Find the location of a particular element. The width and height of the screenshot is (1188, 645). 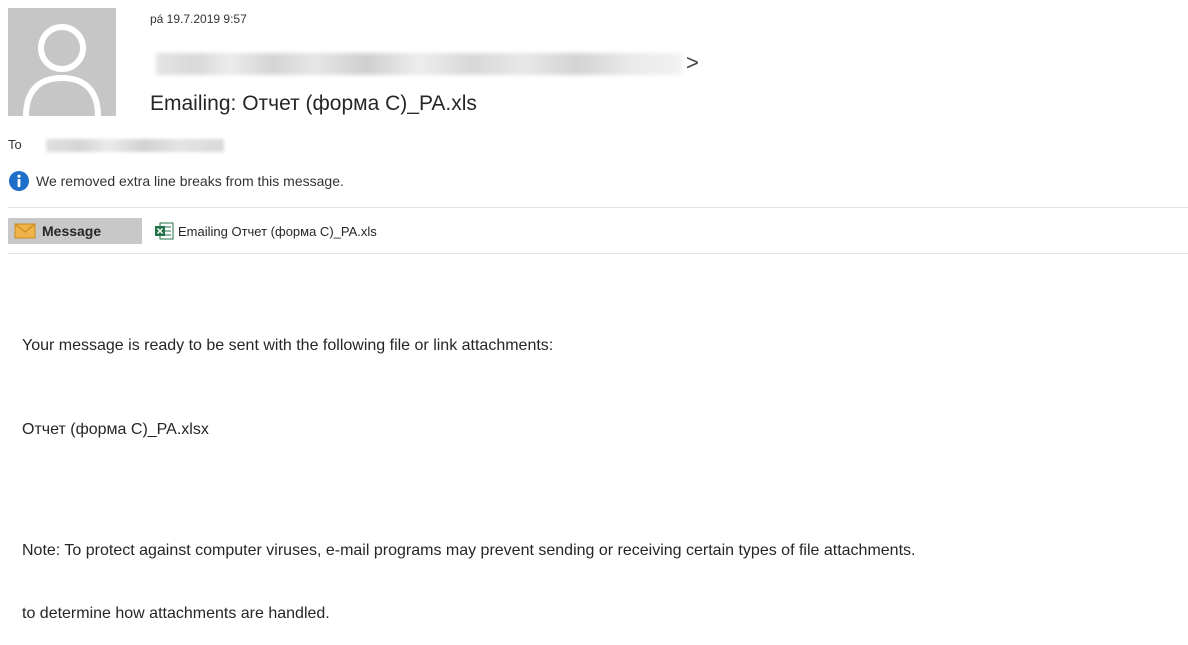

excel-file-icon is located at coordinates (164, 231).